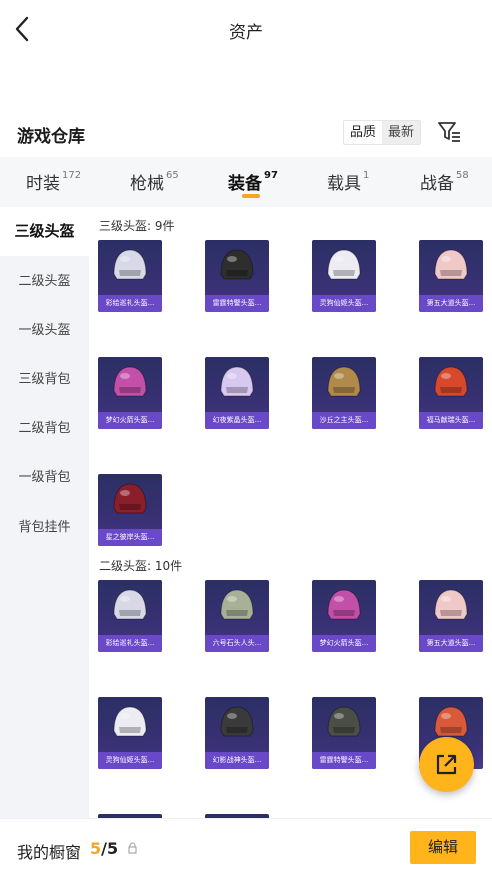  I want to click on showcase-count-current: 5, so click(96, 848).